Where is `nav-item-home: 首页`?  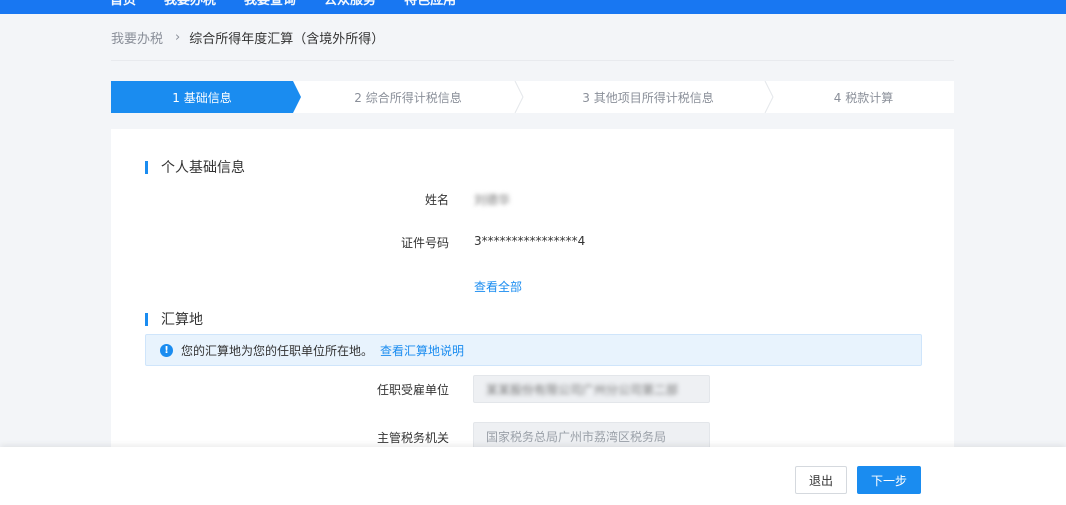 nav-item-home: 首页 is located at coordinates (123, 5).